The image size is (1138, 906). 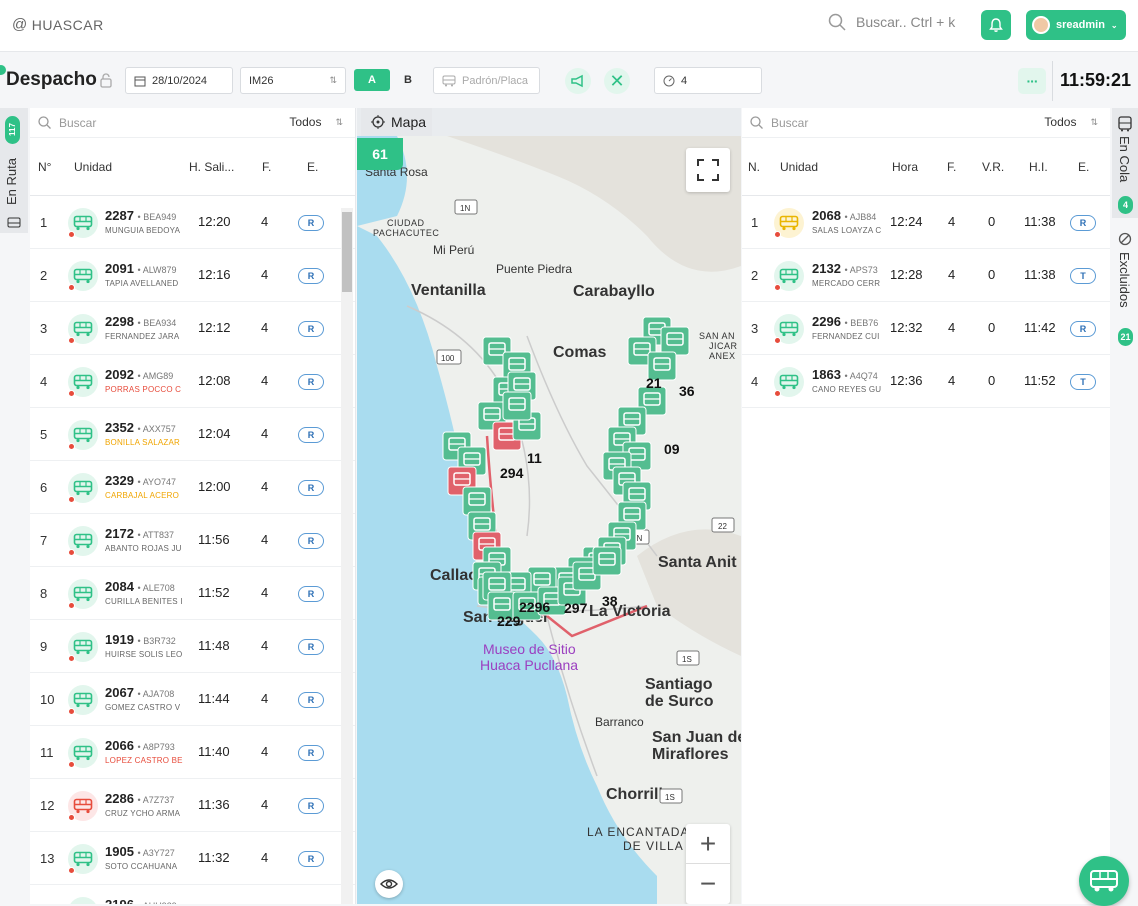 I want to click on date-value: 28/10/2024, so click(x=180, y=80).